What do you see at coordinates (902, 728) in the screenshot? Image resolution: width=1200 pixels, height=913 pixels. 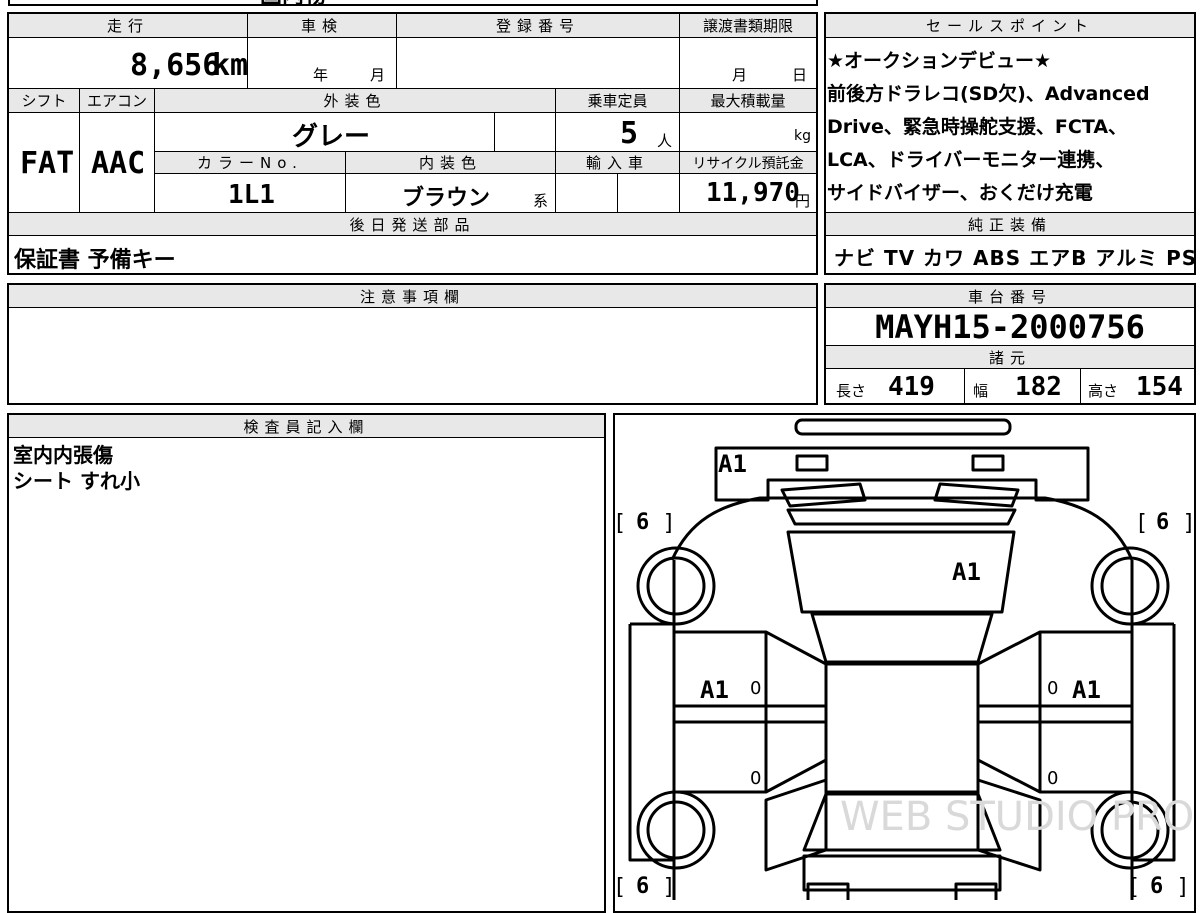 I see `center-body` at bounding box center [902, 728].